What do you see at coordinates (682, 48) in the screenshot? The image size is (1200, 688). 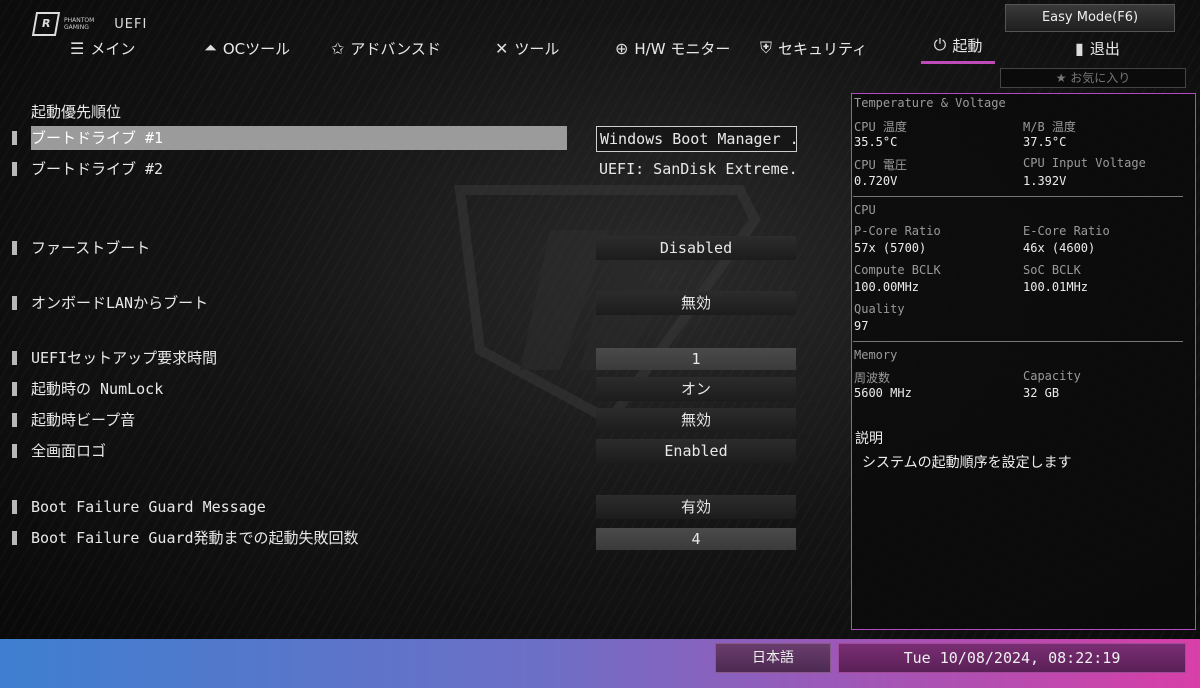 I see `tab-label: H/W モニター` at bounding box center [682, 48].